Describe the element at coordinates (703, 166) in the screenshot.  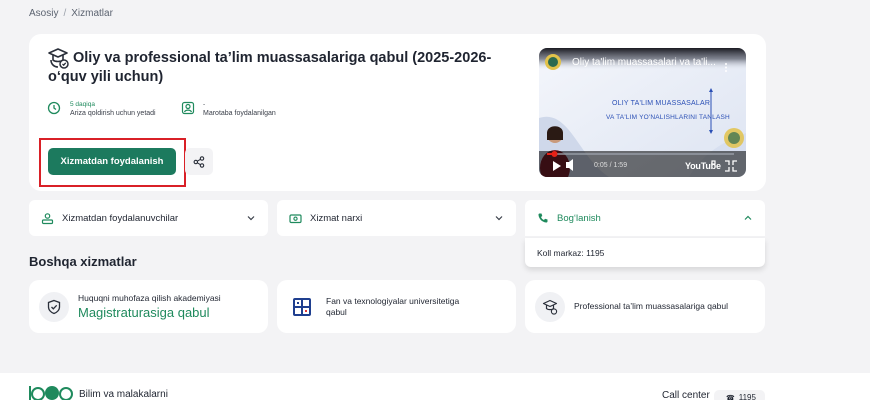
I see `youtube-logo: YouTube` at that location.